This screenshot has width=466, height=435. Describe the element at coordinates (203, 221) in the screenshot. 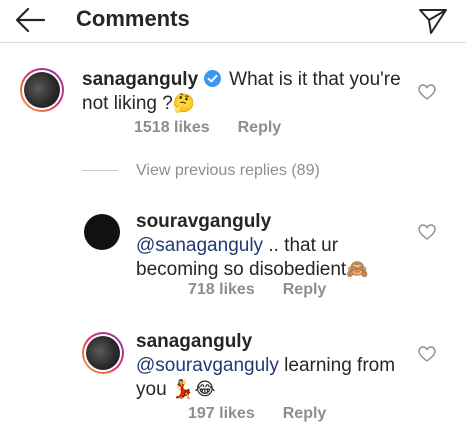

I see `reply-username: souravganguly` at that location.